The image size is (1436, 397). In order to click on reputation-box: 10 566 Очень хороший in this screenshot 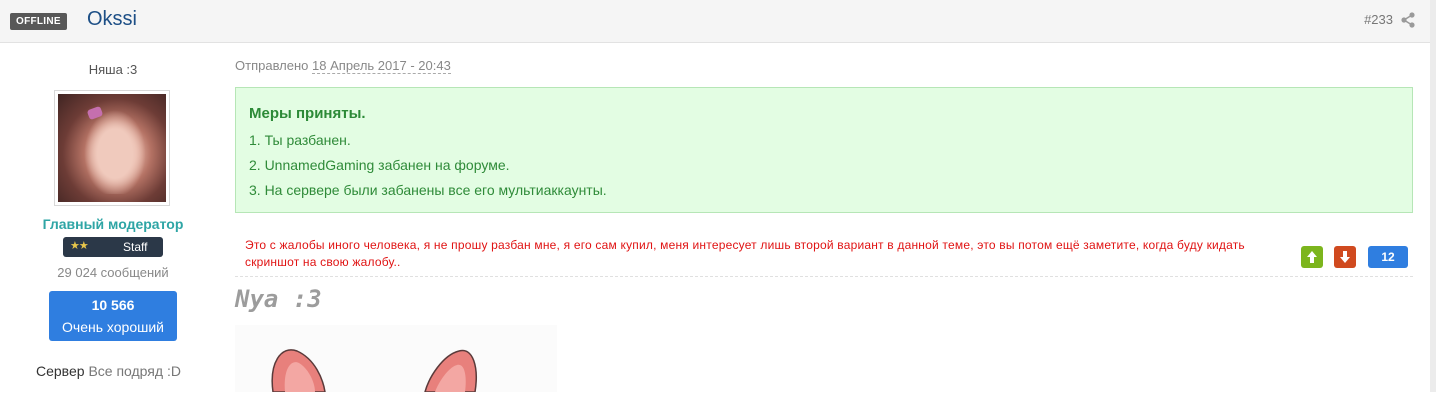, I will do `click(113, 316)`.